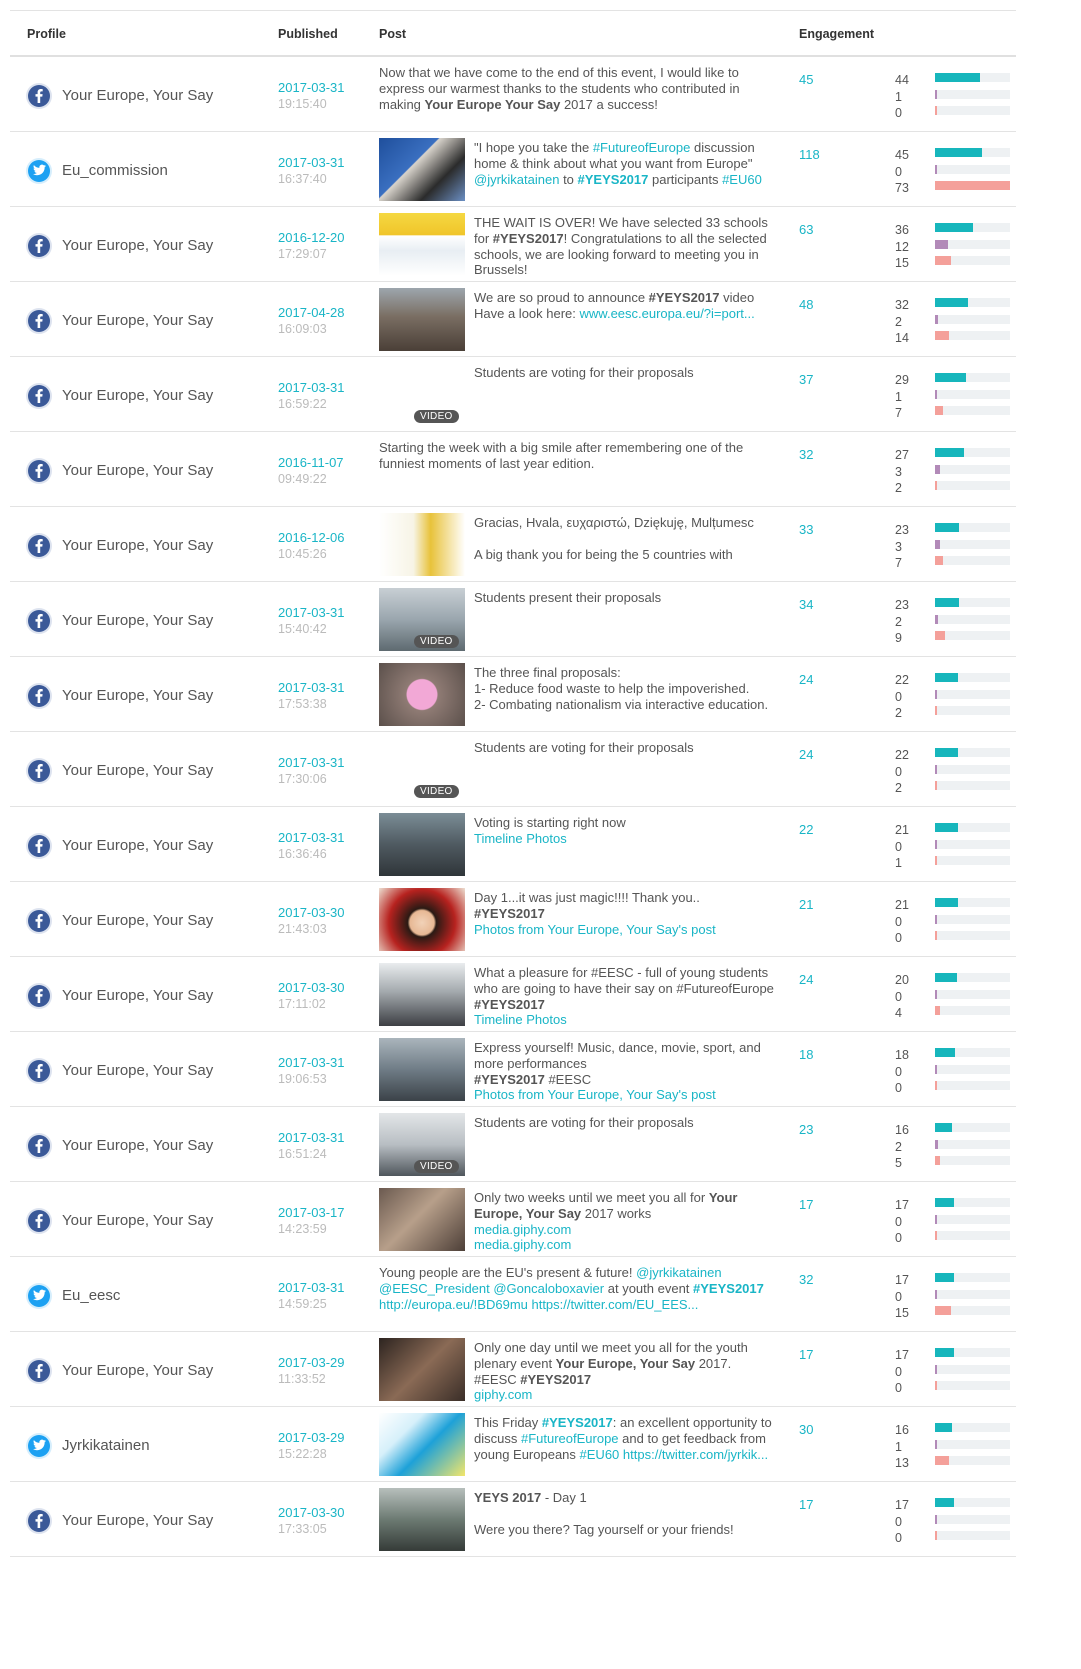 The image size is (1081, 1669). What do you see at coordinates (809, 154) in the screenshot?
I see `engagement-total: 118` at bounding box center [809, 154].